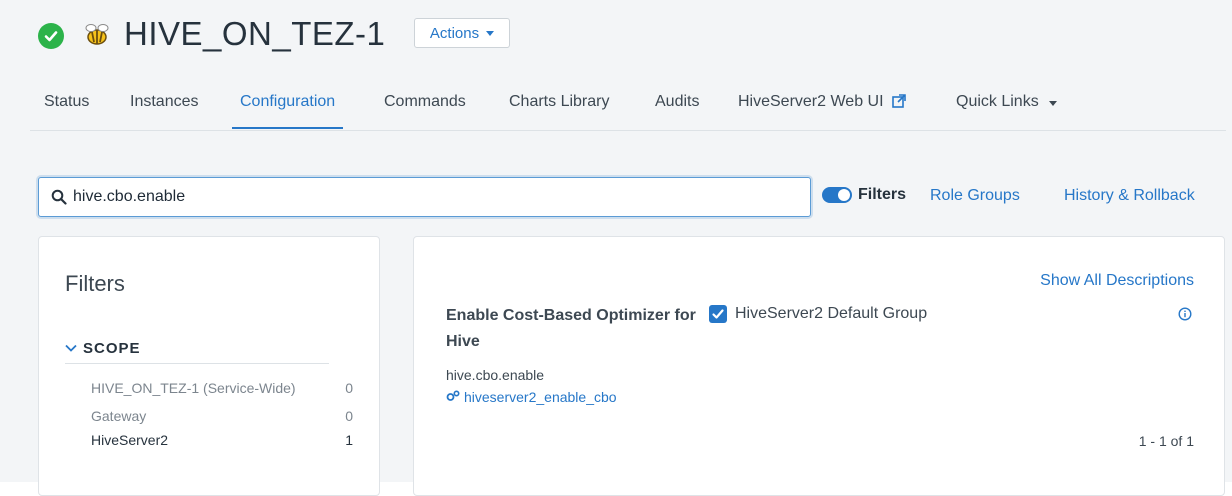 The width and height of the screenshot is (1232, 496). Describe the element at coordinates (453, 397) in the screenshot. I see `gears-icon` at that location.